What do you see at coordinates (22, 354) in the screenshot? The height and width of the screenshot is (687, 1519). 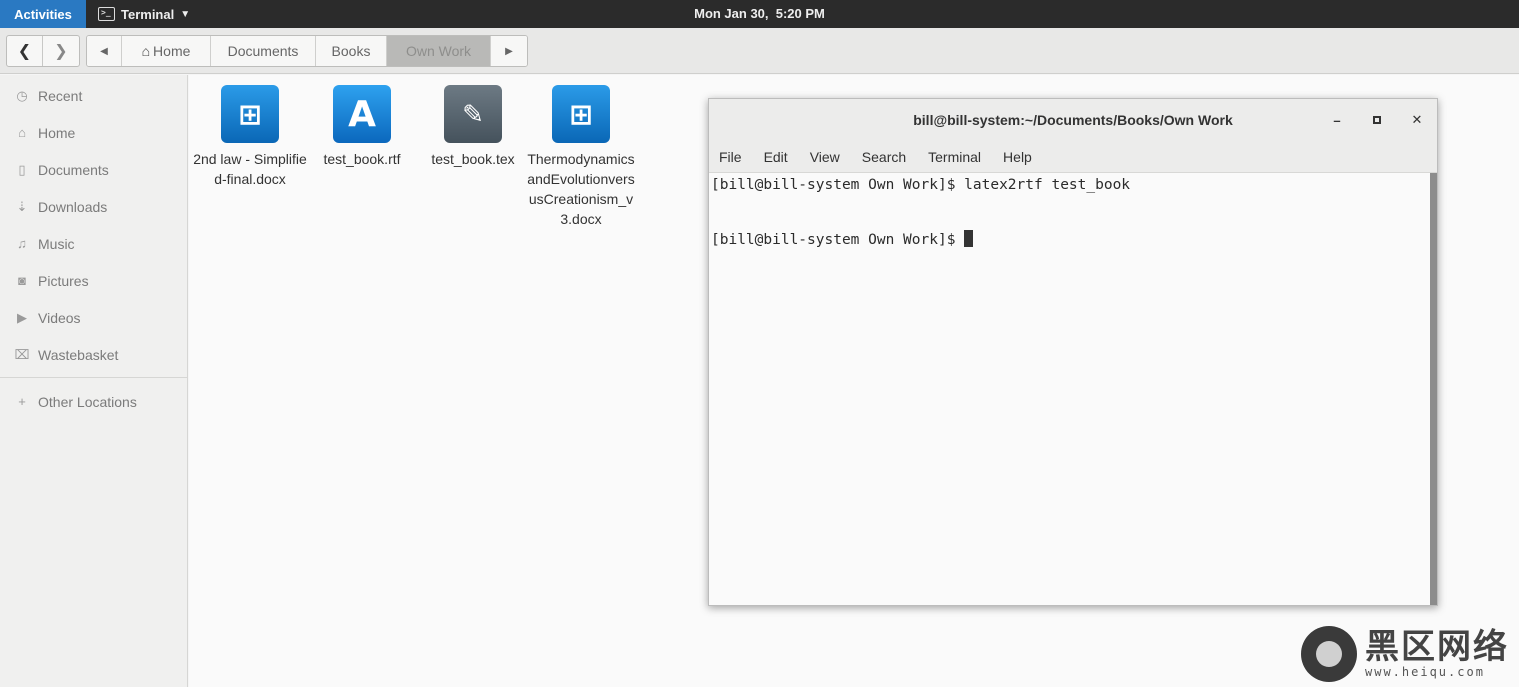 I see `trash-icon: ⌧` at bounding box center [22, 354].